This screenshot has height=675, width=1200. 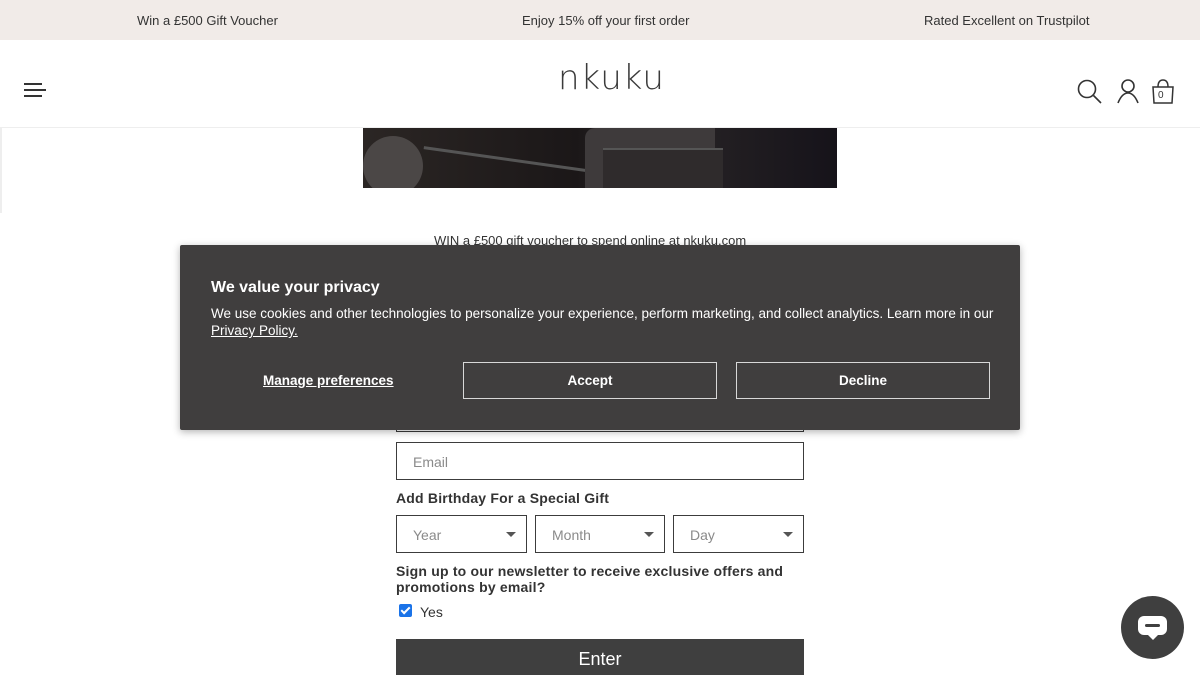 What do you see at coordinates (207, 20) in the screenshot?
I see `announcement-voucher: Win a £500 Gift Voucher` at bounding box center [207, 20].